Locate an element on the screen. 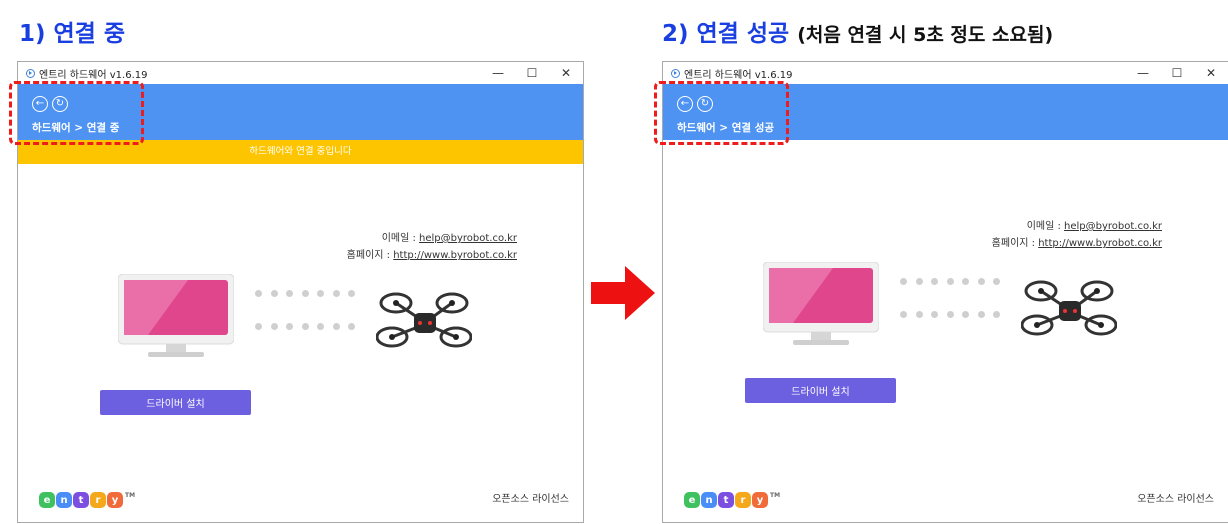 The image size is (1228, 524). highlight-box-connected is located at coordinates (721, 113).